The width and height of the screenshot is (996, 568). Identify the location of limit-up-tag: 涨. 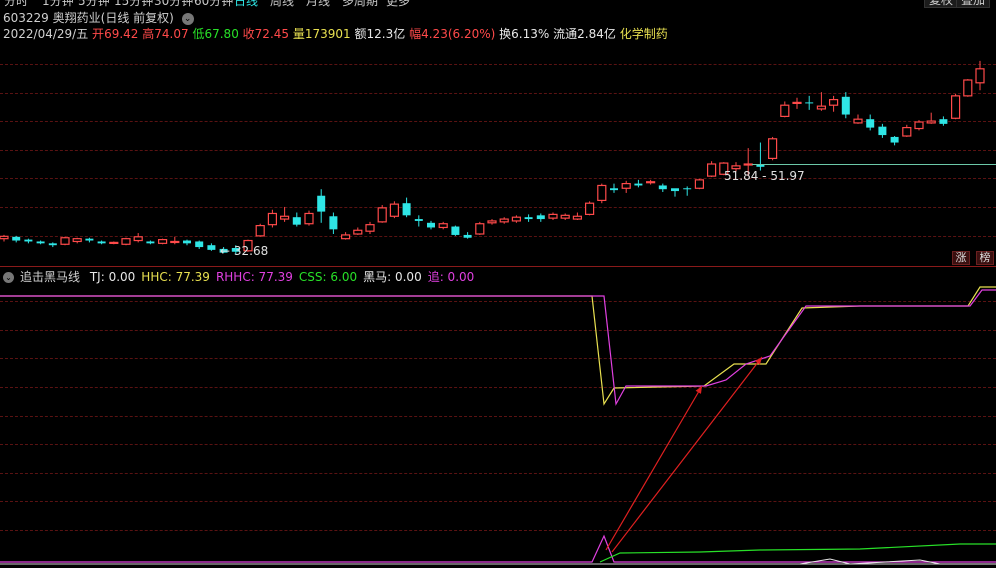
(961, 258).